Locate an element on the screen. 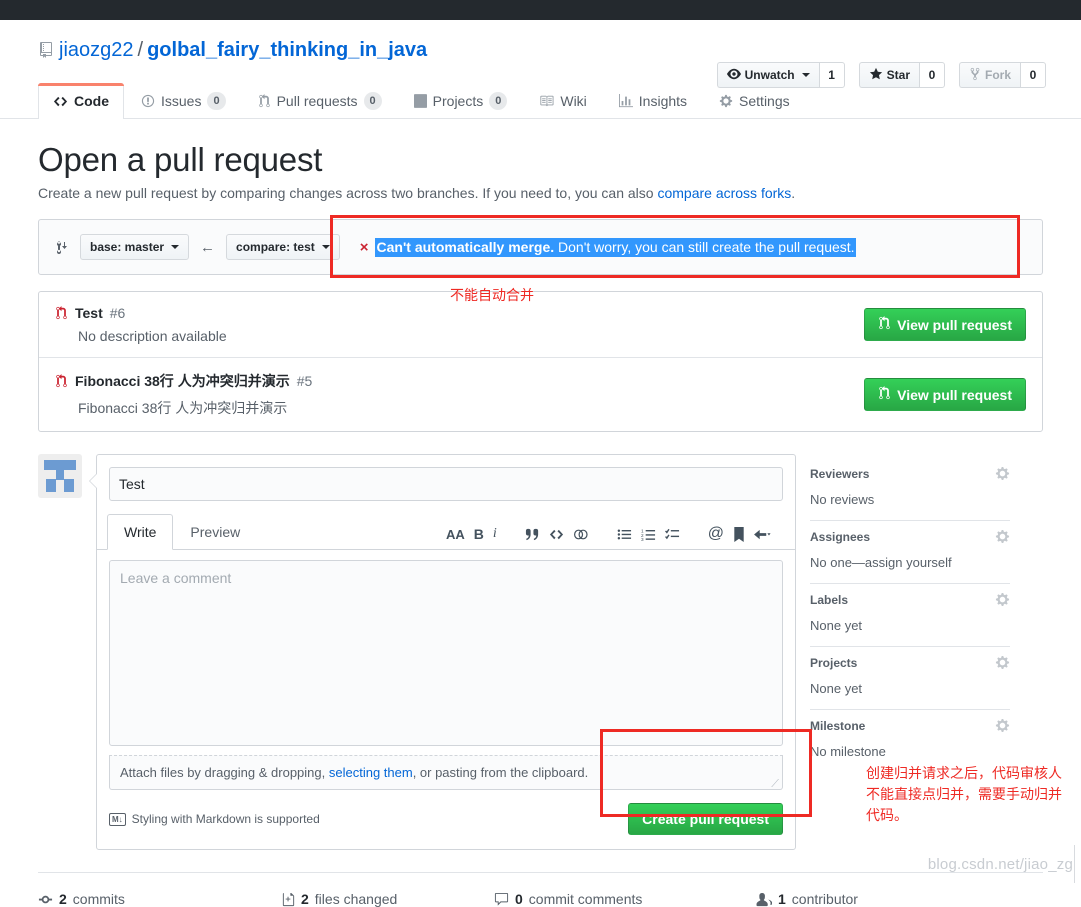 This screenshot has width=1081, height=907. editor-tabbar: Write Preview AA B i 1 2 3 @ is located at coordinates (446, 531).